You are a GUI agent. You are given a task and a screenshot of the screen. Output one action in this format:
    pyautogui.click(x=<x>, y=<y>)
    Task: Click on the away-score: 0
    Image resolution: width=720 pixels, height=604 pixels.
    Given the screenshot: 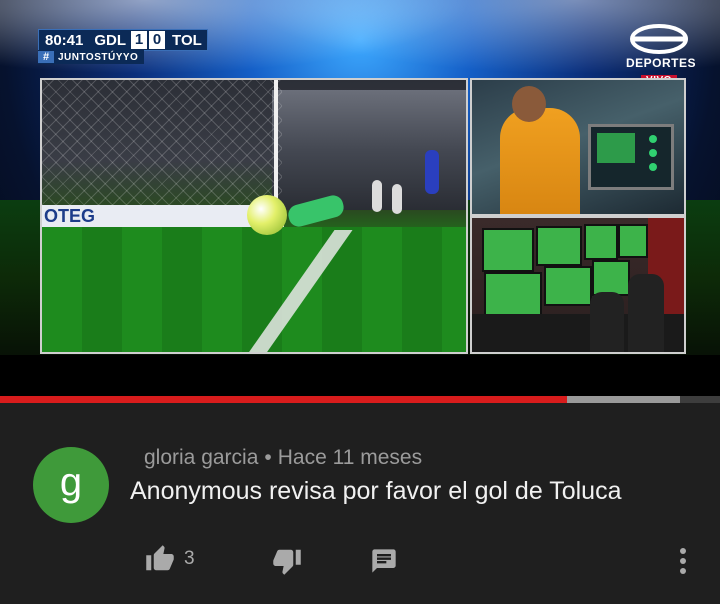 What is the action you would take?
    pyautogui.click(x=157, y=40)
    